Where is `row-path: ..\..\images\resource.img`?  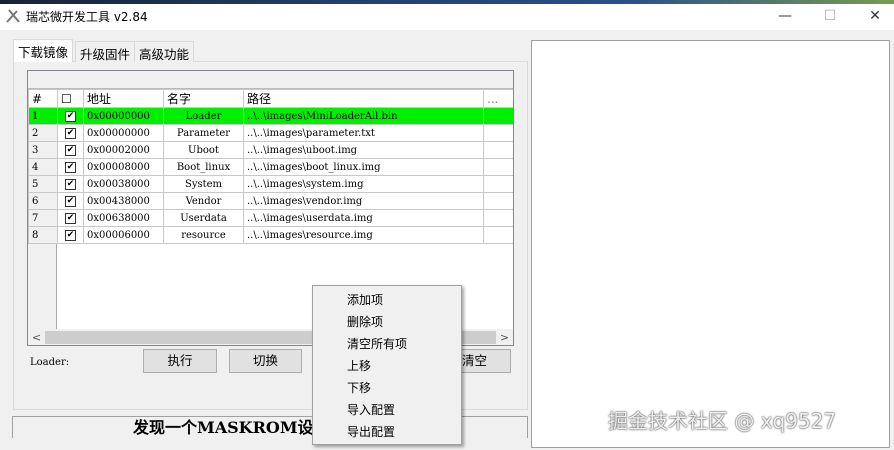 row-path: ..\..\images\resource.img is located at coordinates (363, 235).